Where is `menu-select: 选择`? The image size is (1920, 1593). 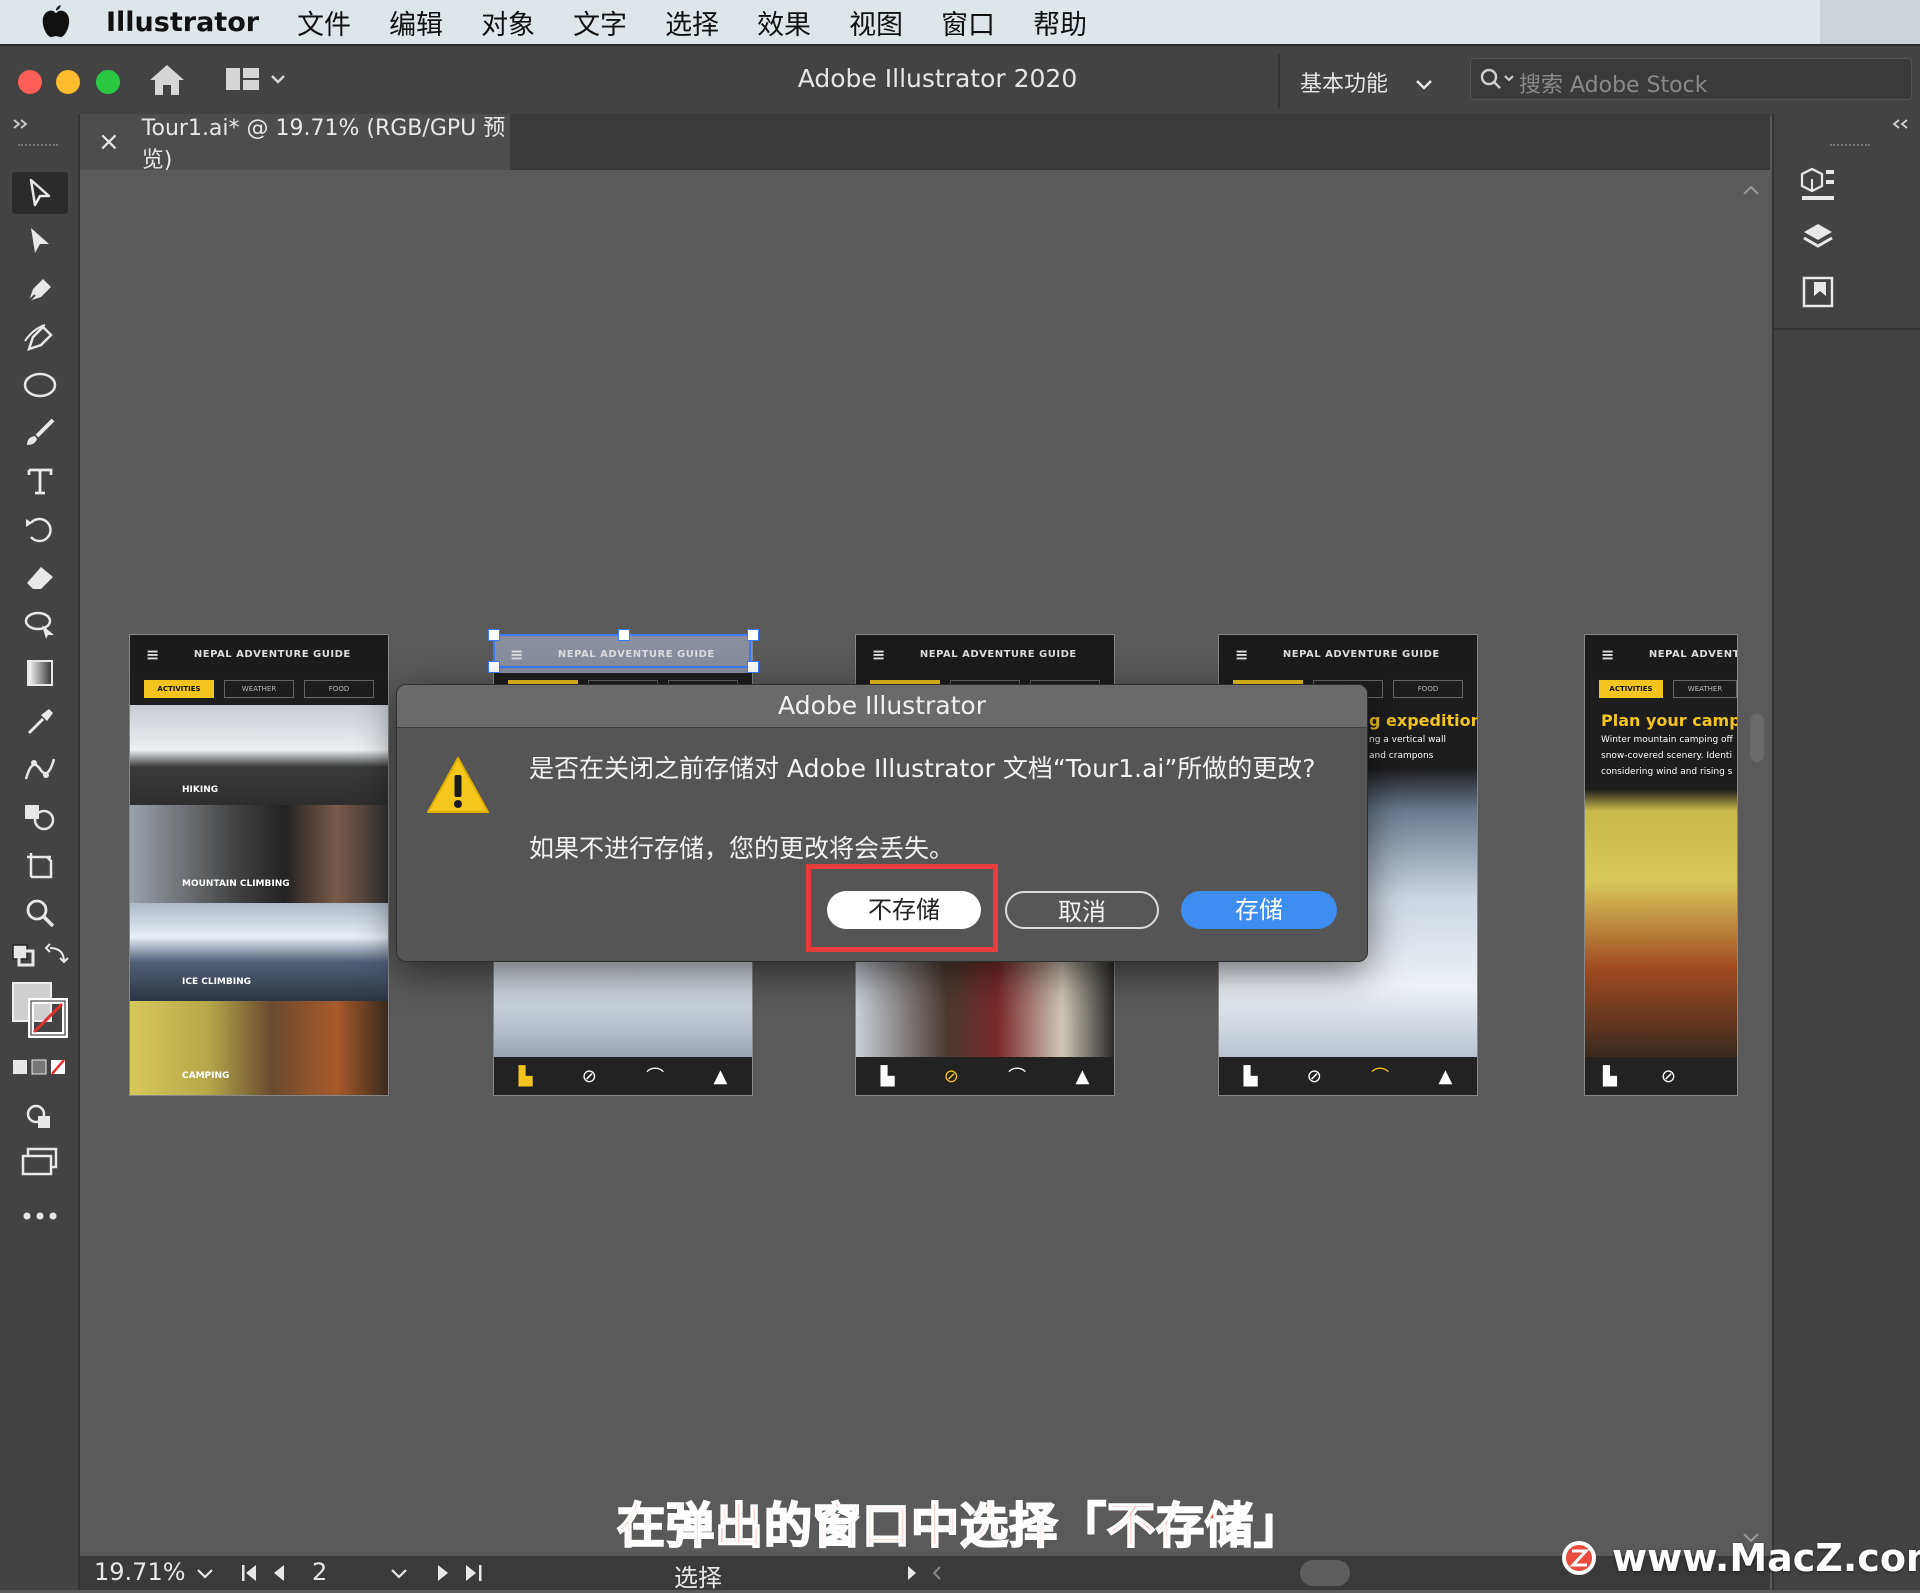
menu-select: 选择 is located at coordinates (692, 22).